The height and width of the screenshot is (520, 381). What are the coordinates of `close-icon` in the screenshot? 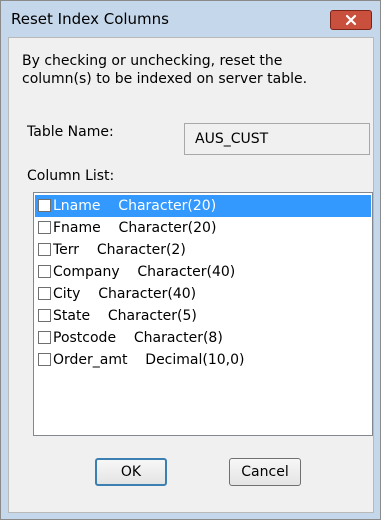 It's located at (351, 20).